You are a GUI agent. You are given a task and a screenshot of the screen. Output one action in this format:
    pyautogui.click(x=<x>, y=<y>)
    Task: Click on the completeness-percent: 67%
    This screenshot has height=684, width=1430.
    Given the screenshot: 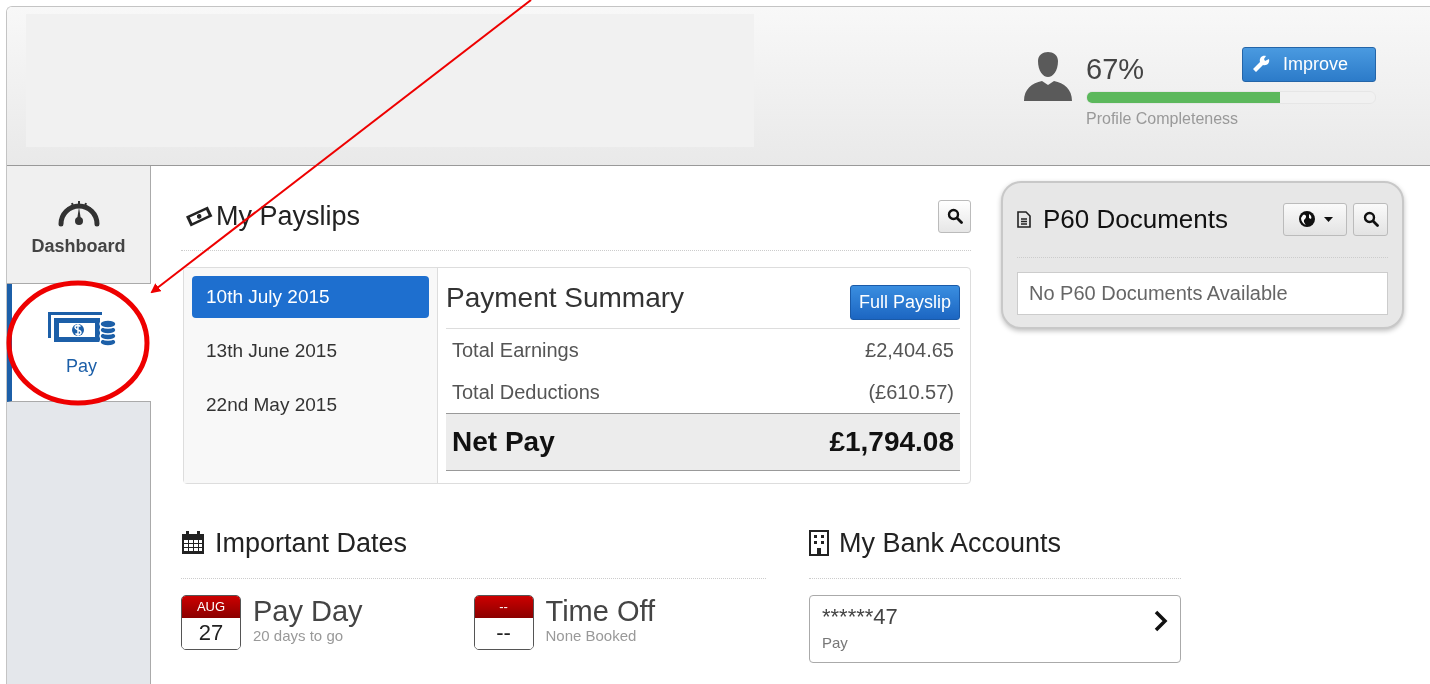 What is the action you would take?
    pyautogui.click(x=1115, y=69)
    